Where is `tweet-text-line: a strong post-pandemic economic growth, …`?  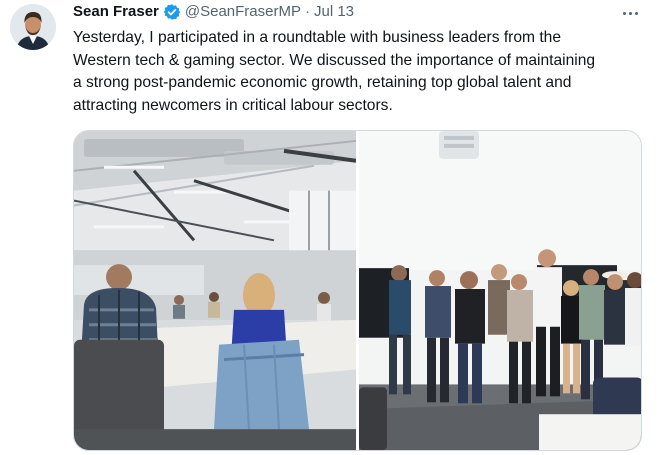 tweet-text-line: a strong post-pandemic economic growth, … is located at coordinates (322, 82).